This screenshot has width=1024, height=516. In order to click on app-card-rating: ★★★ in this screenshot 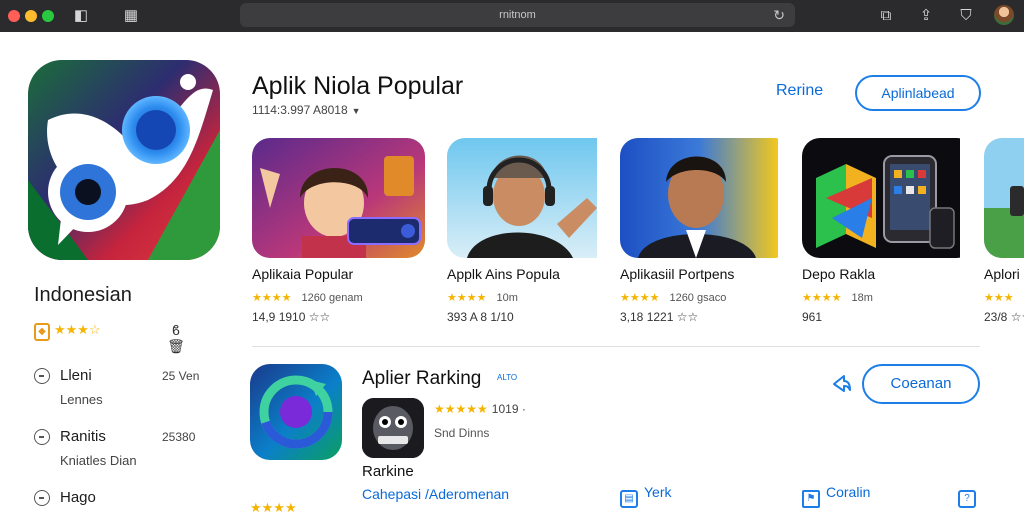, I will do `click(999, 296)`.